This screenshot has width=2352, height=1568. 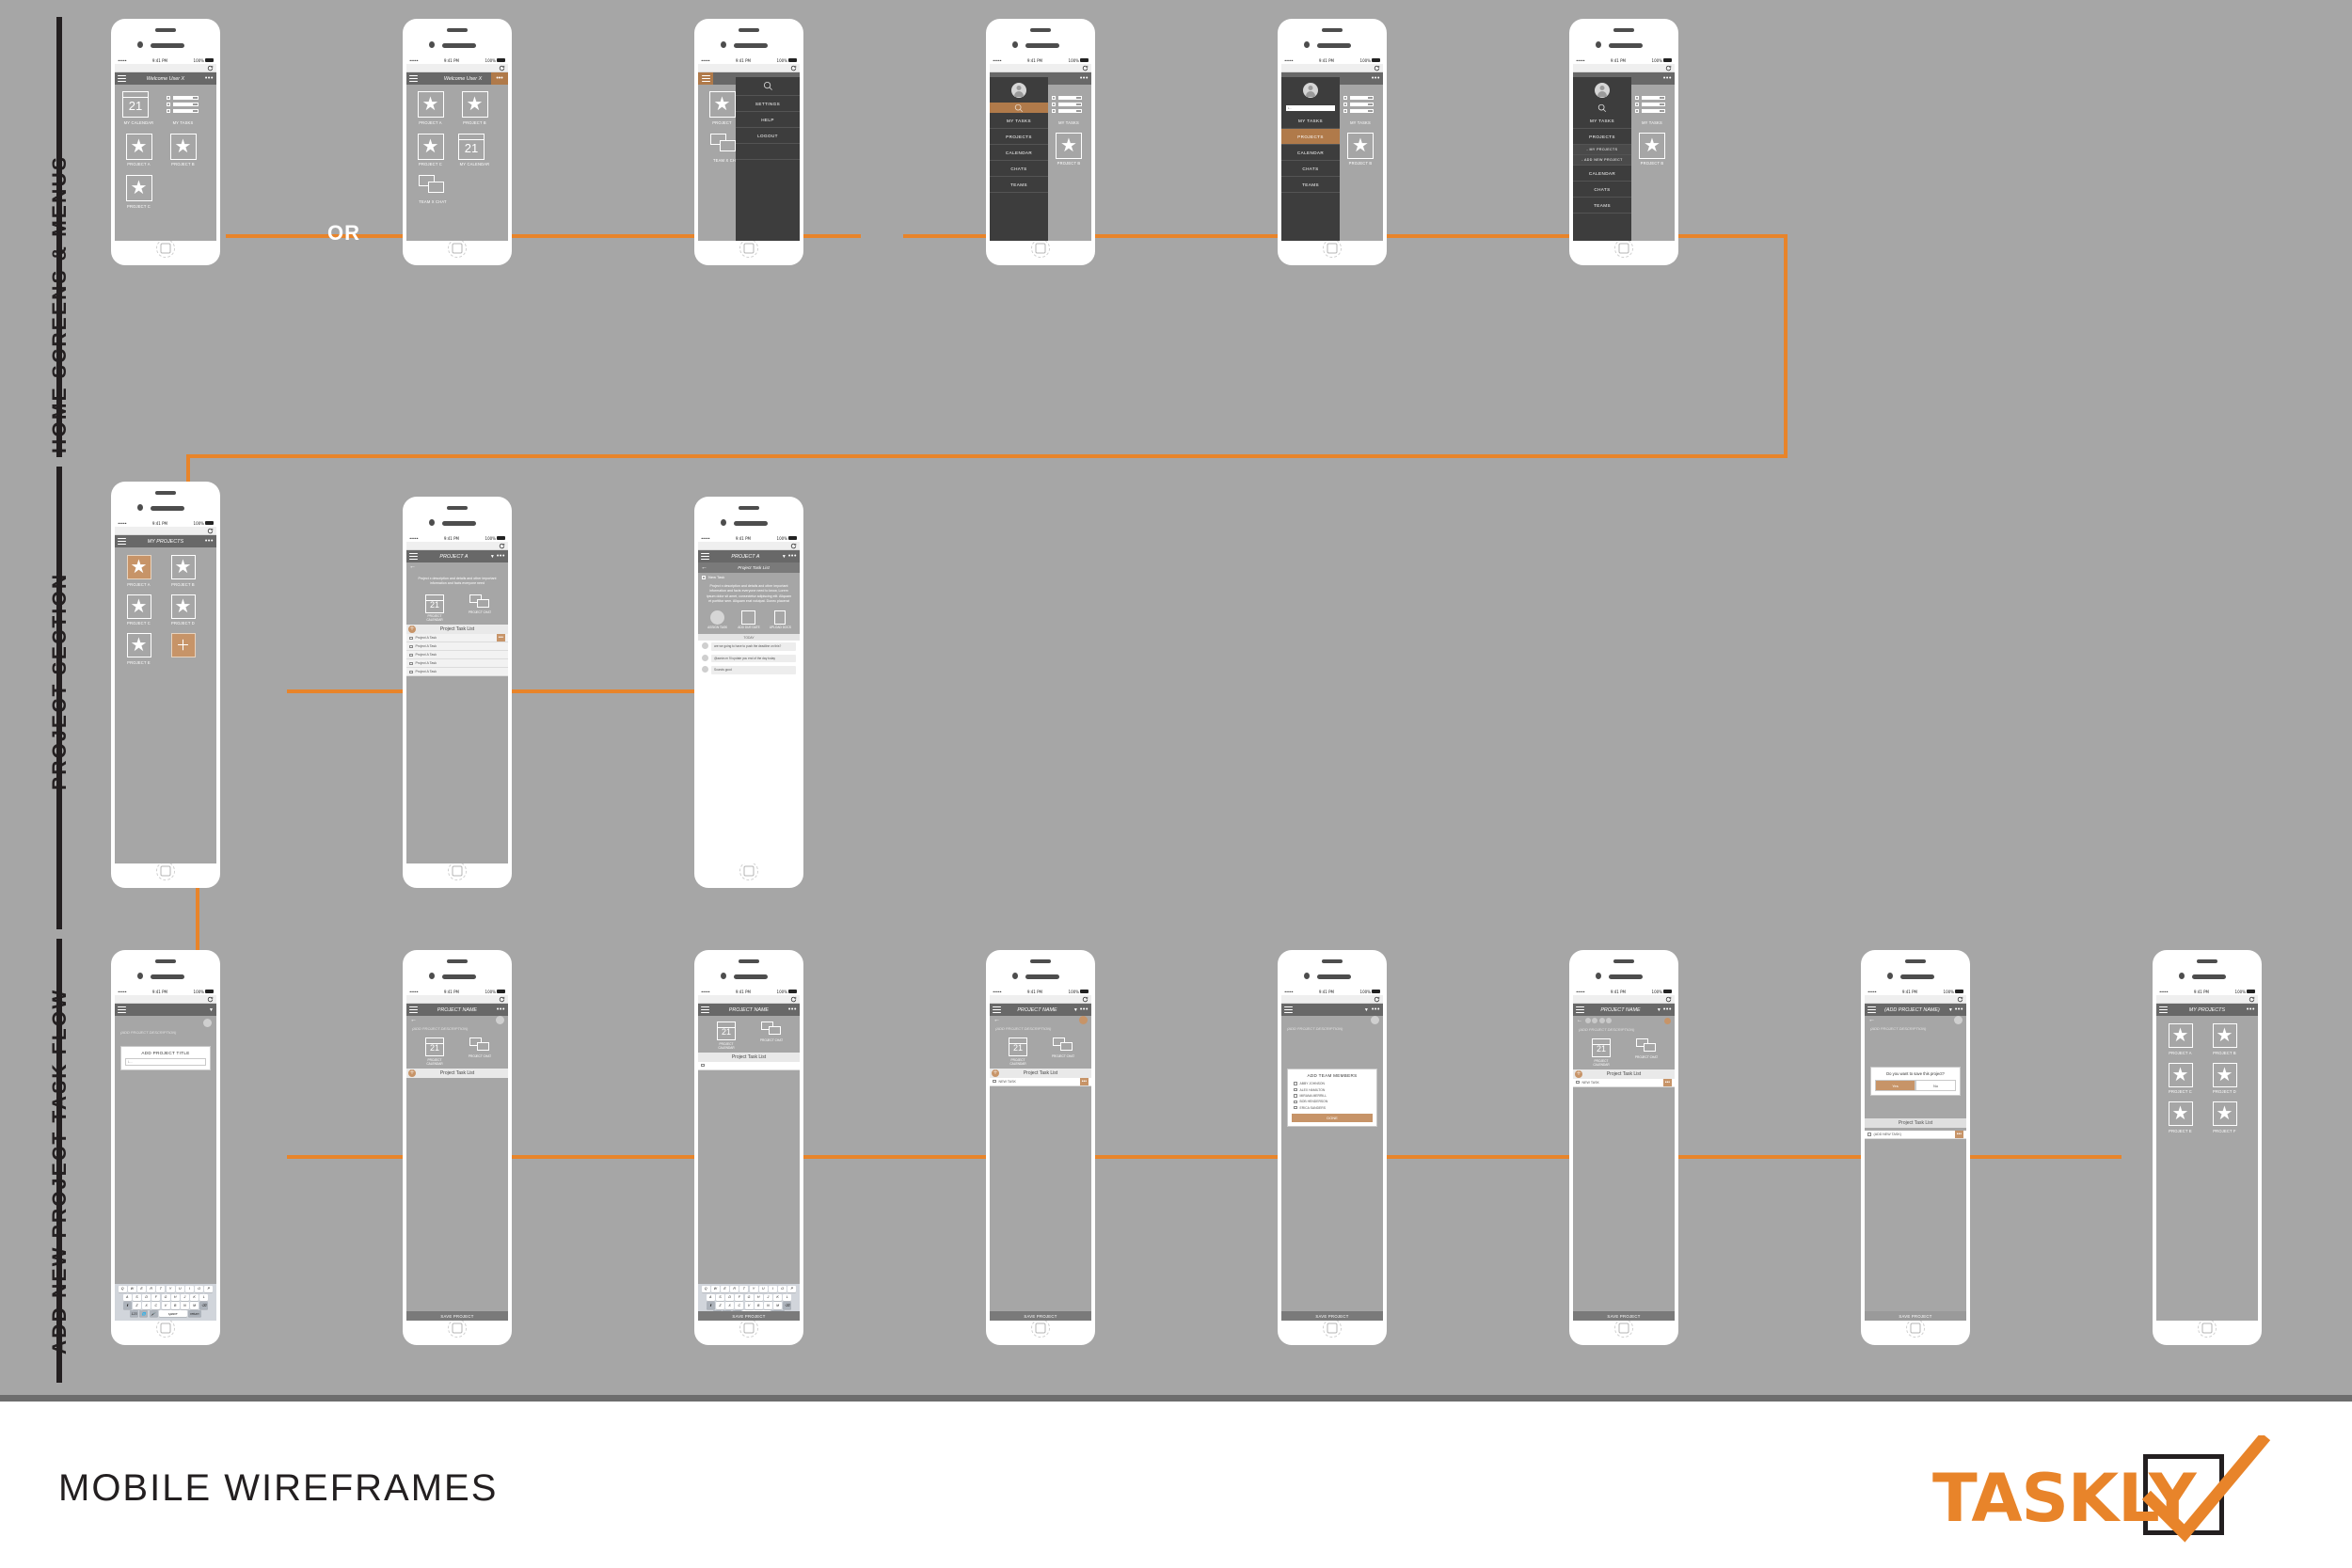 I want to click on mic-key: 🎤, so click(x=153, y=1314).